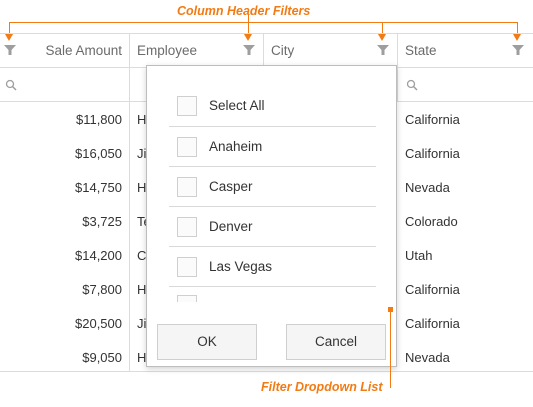  What do you see at coordinates (207, 342) in the screenshot?
I see `ok-button: OK` at bounding box center [207, 342].